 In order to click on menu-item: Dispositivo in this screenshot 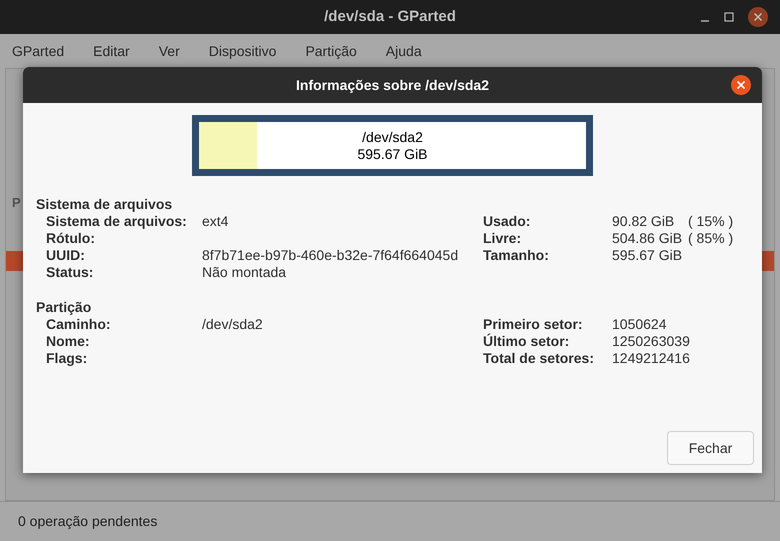, I will do `click(242, 51)`.